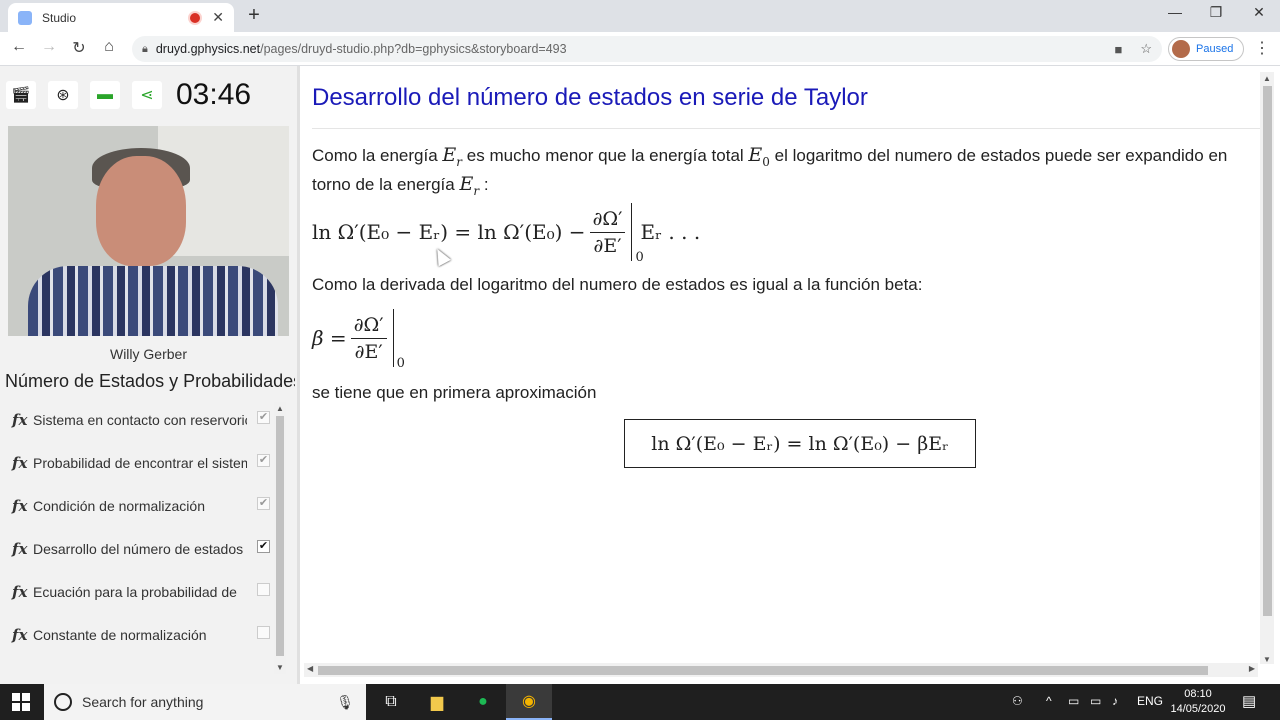 The image size is (1280, 720). I want to click on profile-status: Paused, so click(1215, 49).